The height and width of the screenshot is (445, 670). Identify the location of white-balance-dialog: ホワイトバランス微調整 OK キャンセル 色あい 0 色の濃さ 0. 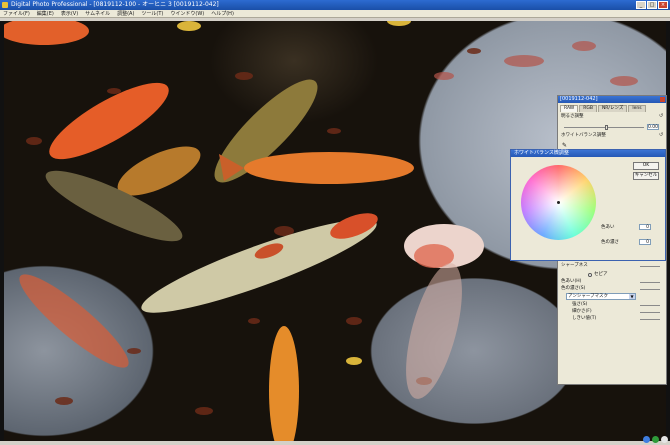
(588, 205).